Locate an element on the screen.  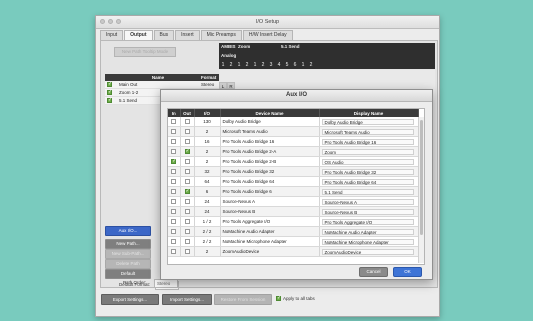
display-name-field: Pro Tools Audio Bridge 32 is located at coordinates (367, 171).